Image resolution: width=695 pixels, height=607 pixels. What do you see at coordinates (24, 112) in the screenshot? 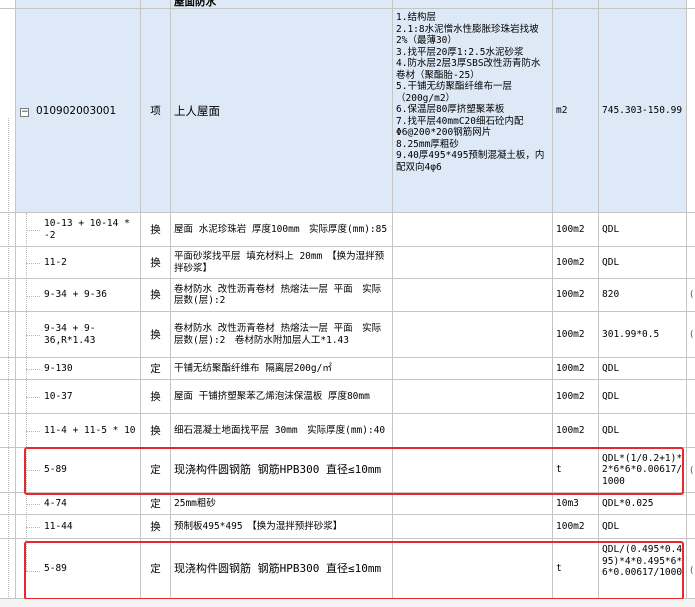
I see `collapse-icon: −` at bounding box center [24, 112].